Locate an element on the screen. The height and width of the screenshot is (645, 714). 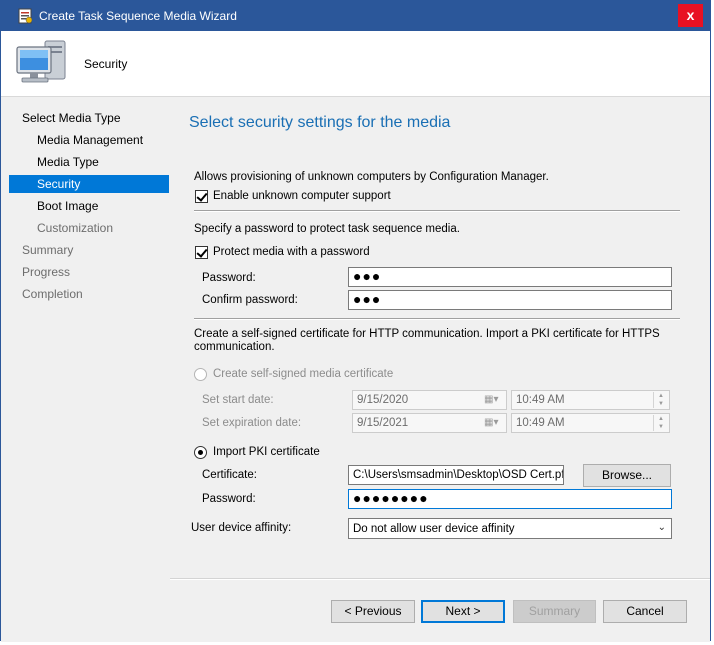
start-time-value: 10:49 AM is located at coordinates (540, 400).